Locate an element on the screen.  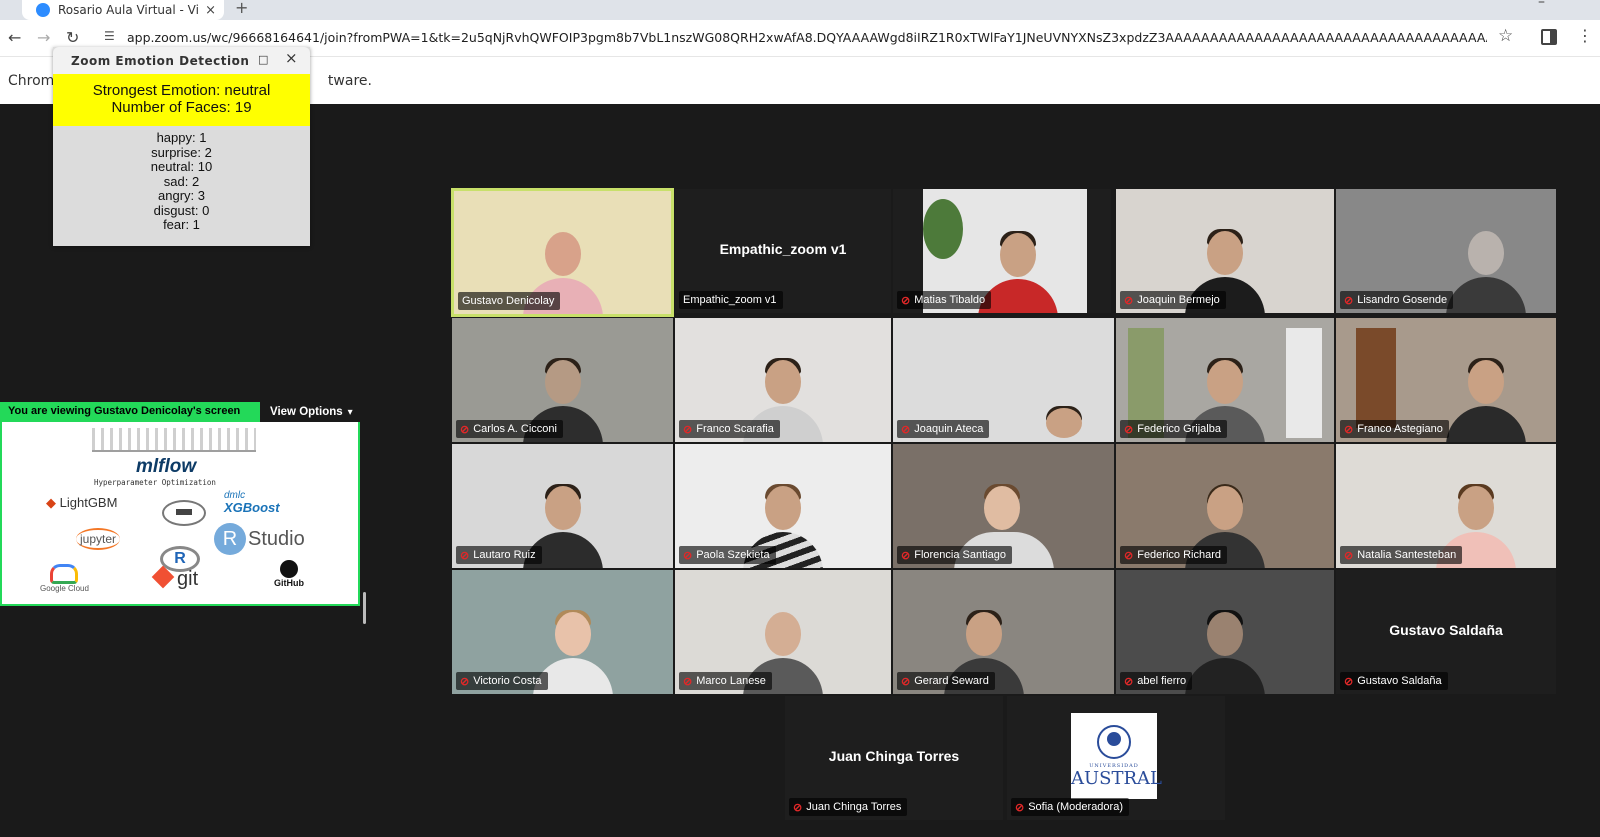
video-tile-joaquin-ateca: ⊘ Joaquin Ateca is located at coordinates (1003, 380).